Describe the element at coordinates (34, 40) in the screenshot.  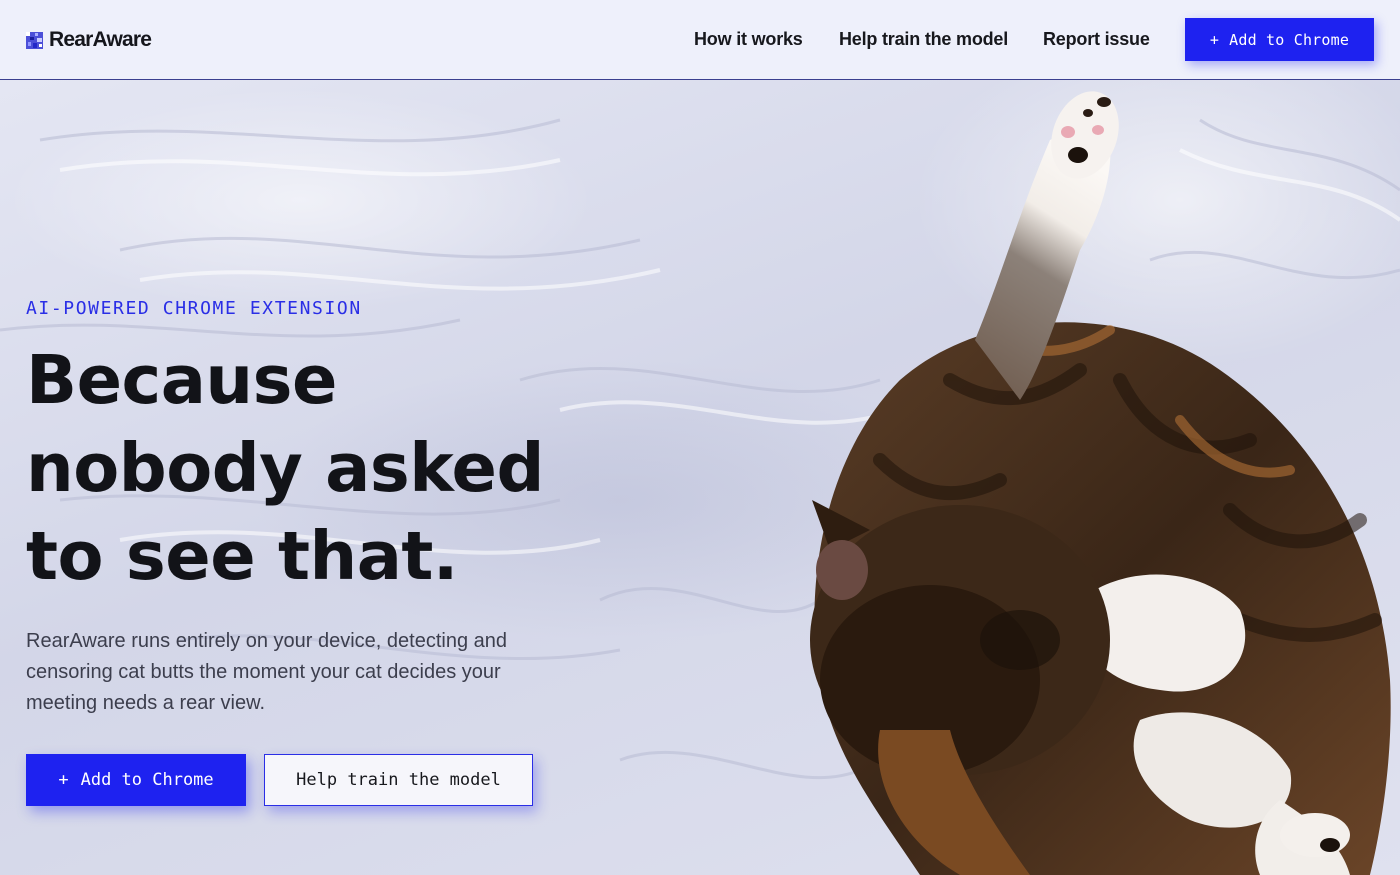
I see `pixel-cat-icon` at that location.